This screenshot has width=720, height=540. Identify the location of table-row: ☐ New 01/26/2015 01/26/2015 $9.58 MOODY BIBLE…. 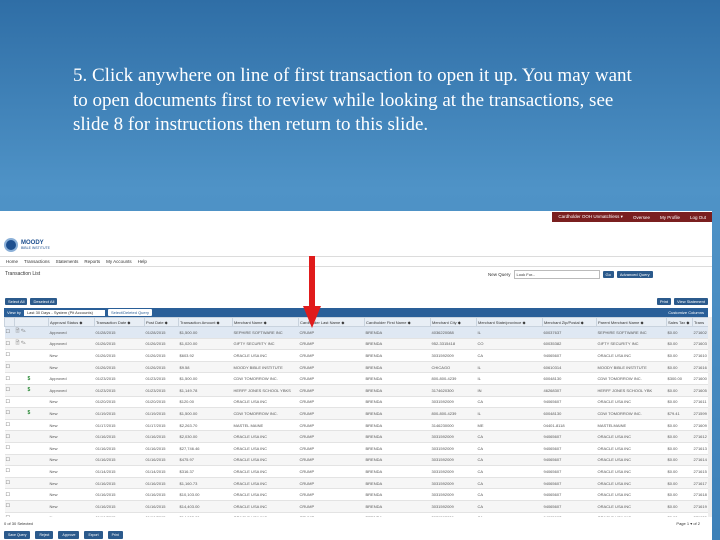
(356, 367).